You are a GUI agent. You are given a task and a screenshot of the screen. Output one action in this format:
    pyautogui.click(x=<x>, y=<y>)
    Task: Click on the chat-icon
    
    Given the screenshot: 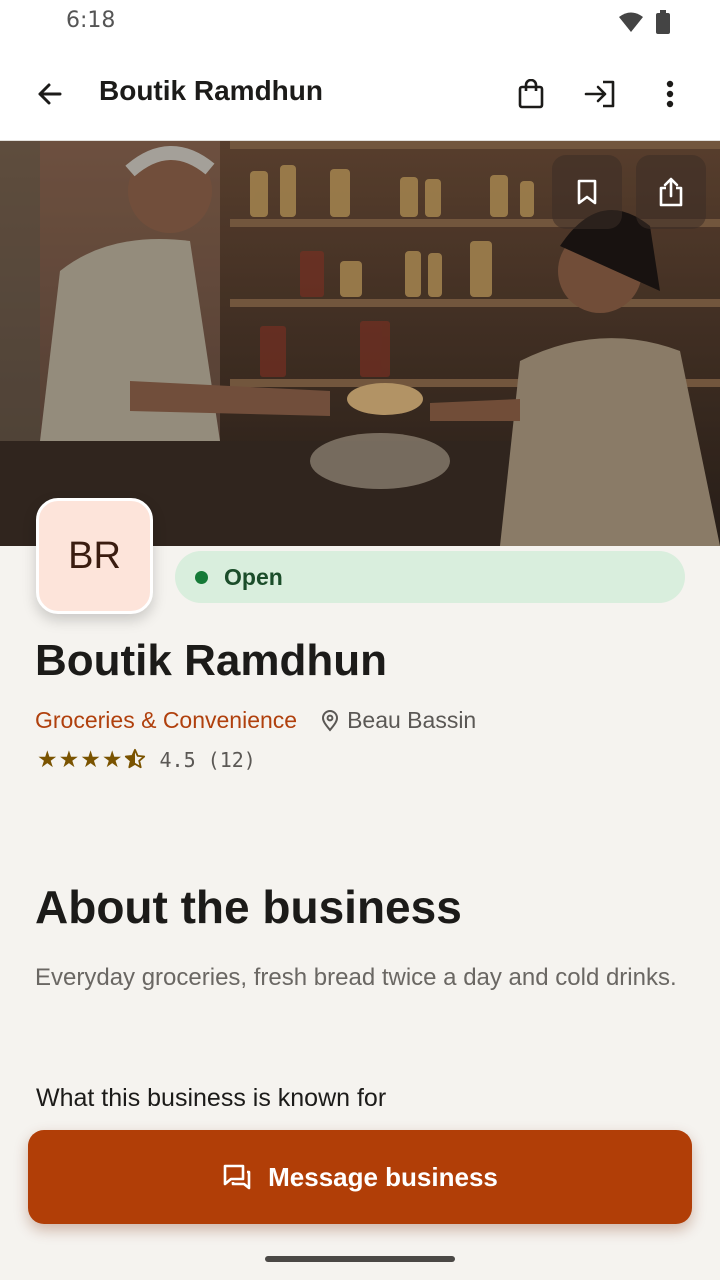 What is the action you would take?
    pyautogui.click(x=237, y=1177)
    